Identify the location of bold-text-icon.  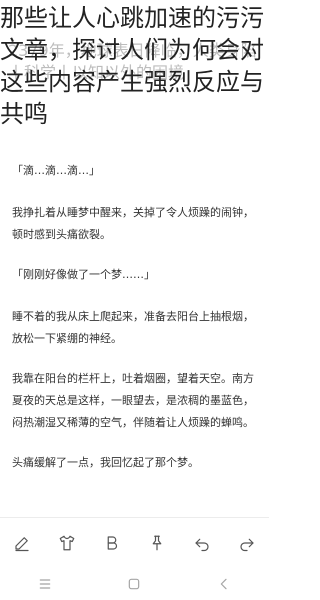
(112, 543).